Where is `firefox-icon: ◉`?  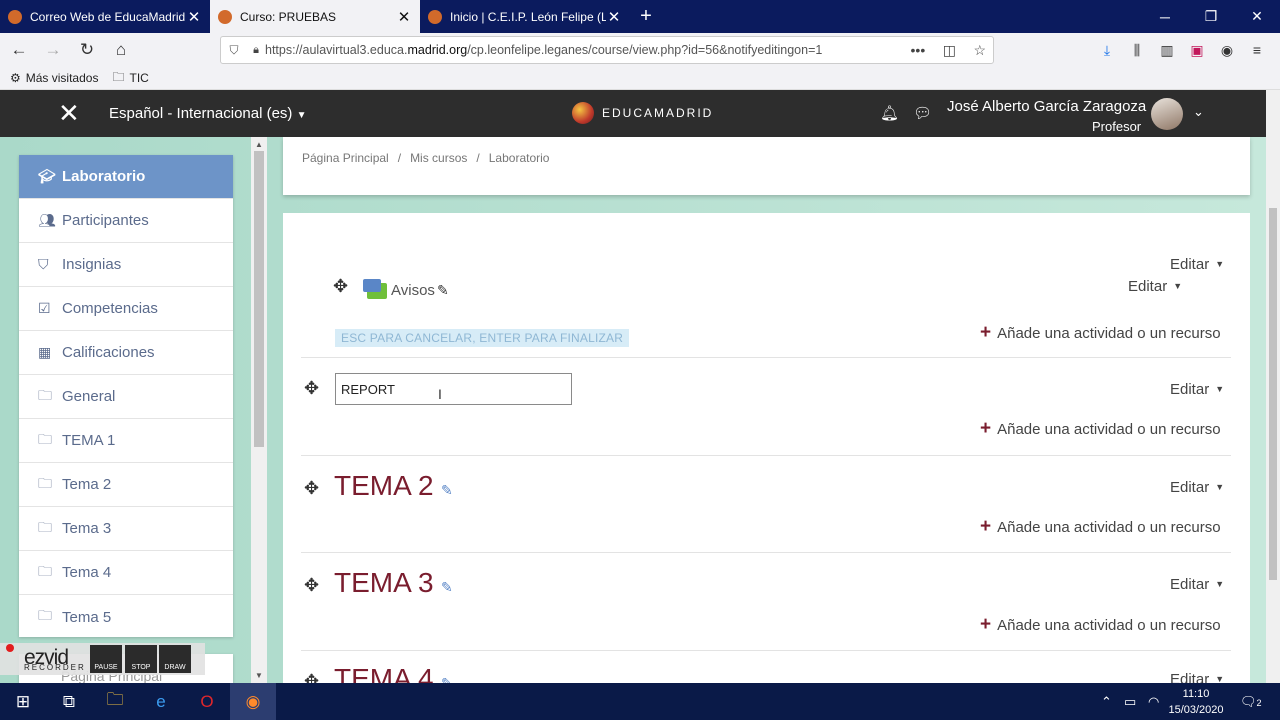
firefox-icon: ◉ is located at coordinates (253, 701).